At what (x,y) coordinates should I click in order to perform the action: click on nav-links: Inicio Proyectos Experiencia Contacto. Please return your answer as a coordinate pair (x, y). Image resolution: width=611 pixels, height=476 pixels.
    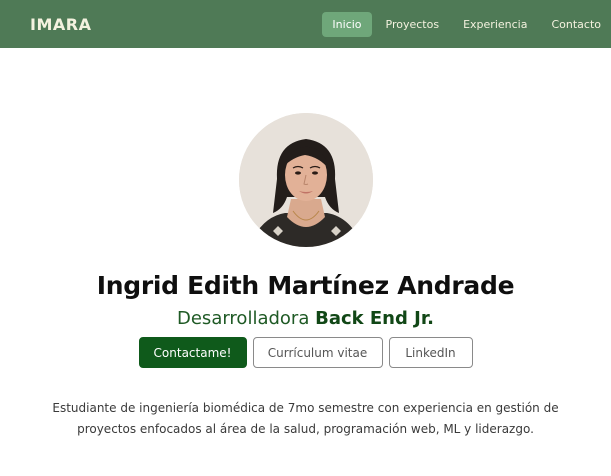
    Looking at the image, I should click on (466, 24).